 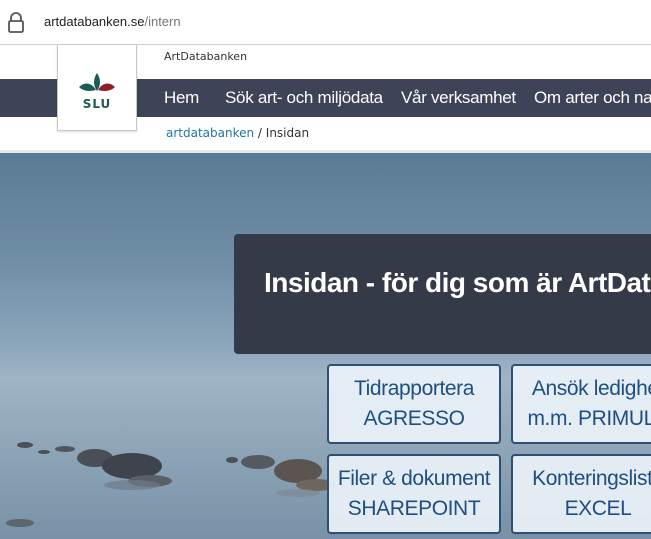 What do you see at coordinates (97, 82) in the screenshot?
I see `slu-logo-icon` at bounding box center [97, 82].